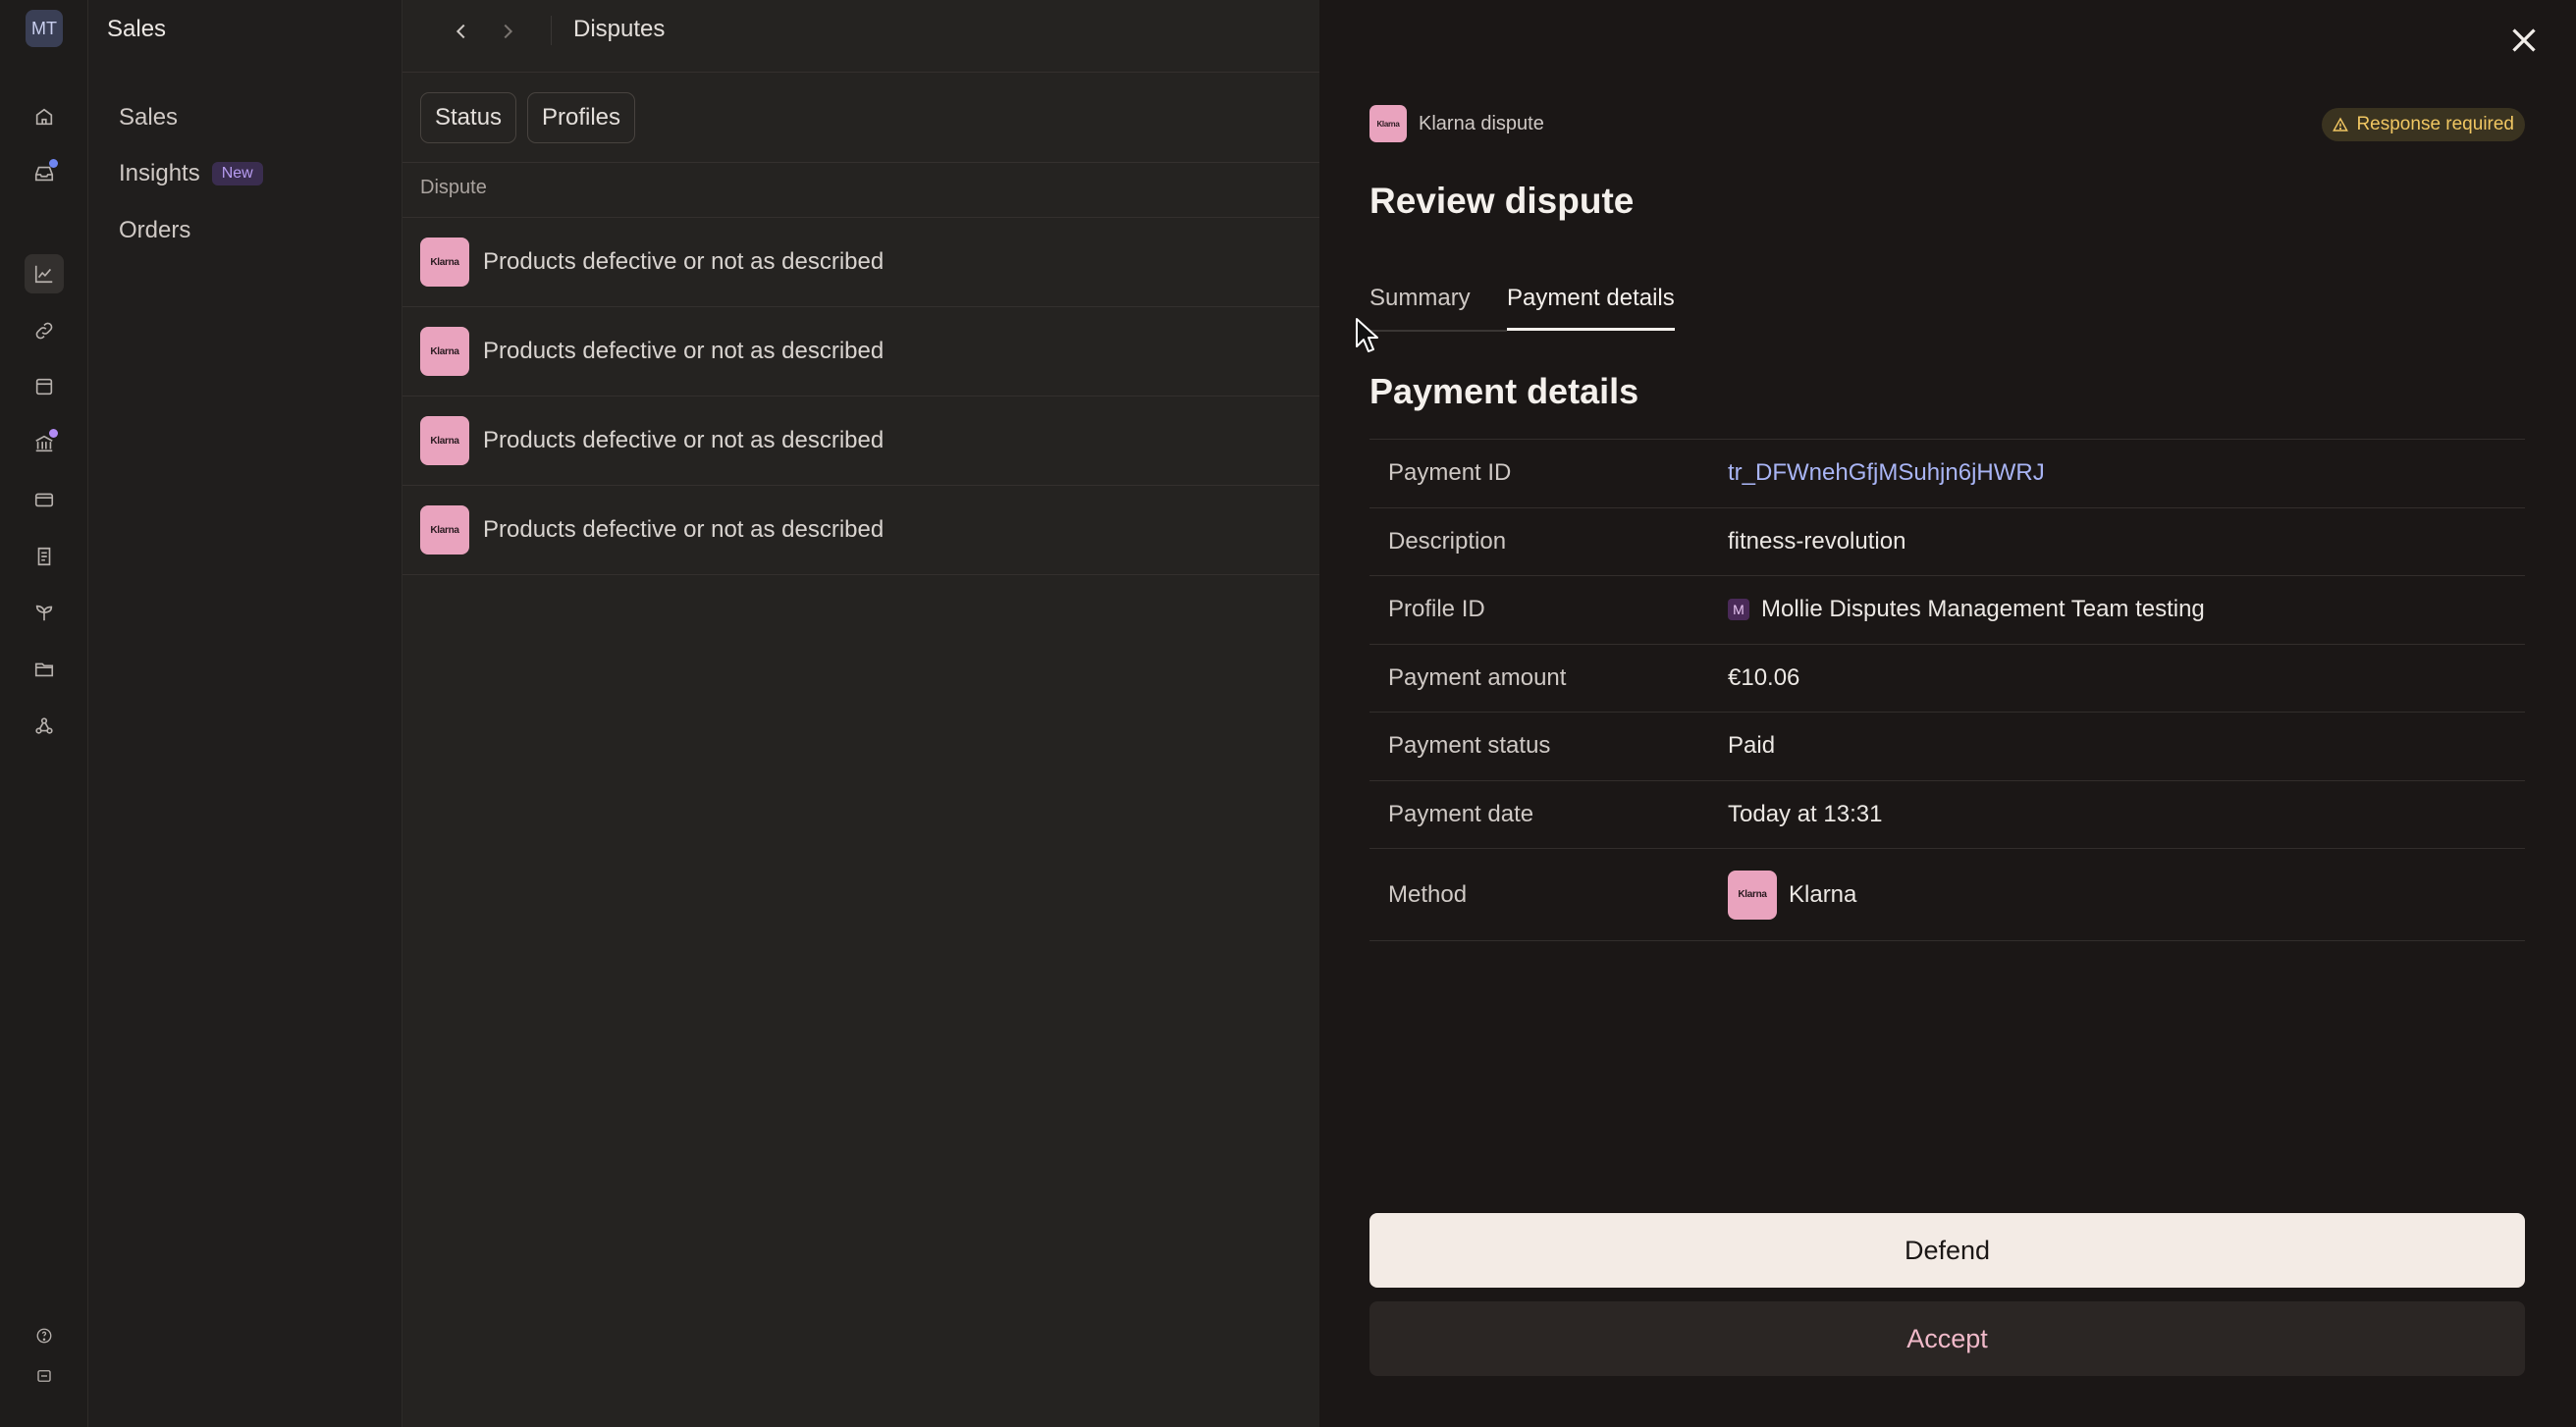 Image resolution: width=2576 pixels, height=1427 pixels. What do you see at coordinates (1947, 541) in the screenshot?
I see `detail-row-description: Description fitness-revolution` at bounding box center [1947, 541].